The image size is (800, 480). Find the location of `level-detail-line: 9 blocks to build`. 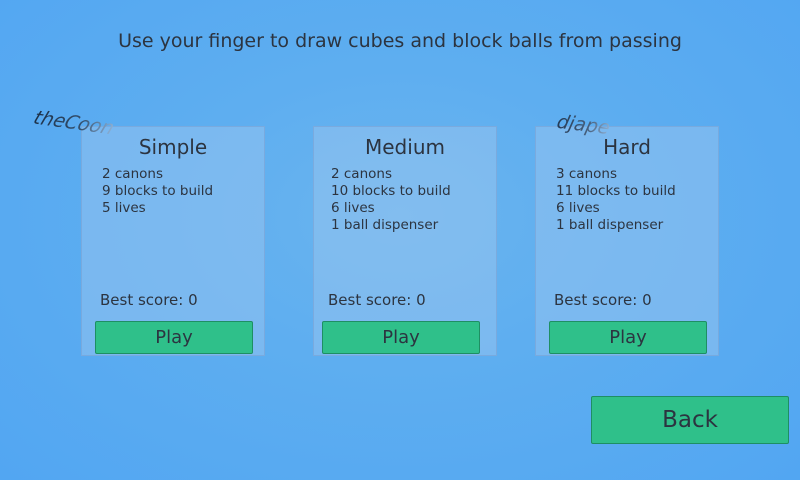

level-detail-line: 9 blocks to build is located at coordinates (158, 191).